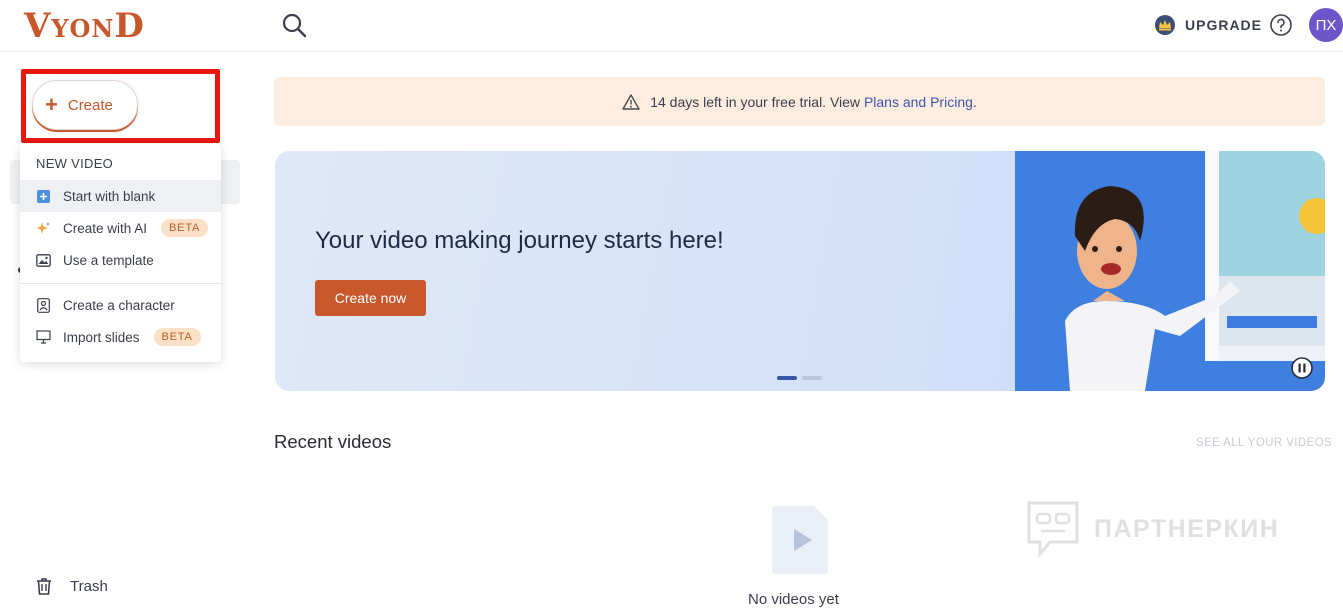 The width and height of the screenshot is (1343, 610). I want to click on plus-square-icon, so click(43, 196).